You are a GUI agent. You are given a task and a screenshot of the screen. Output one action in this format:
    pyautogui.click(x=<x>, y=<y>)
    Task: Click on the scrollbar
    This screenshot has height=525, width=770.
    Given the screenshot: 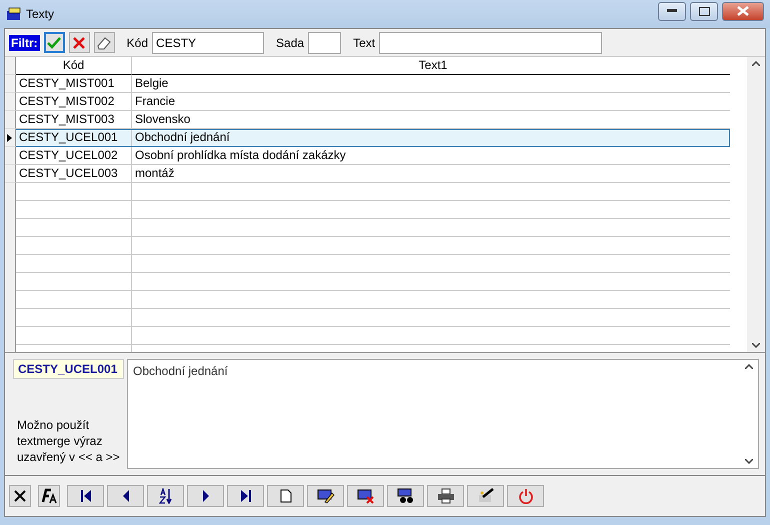 What is the action you would take?
    pyautogui.click(x=756, y=204)
    